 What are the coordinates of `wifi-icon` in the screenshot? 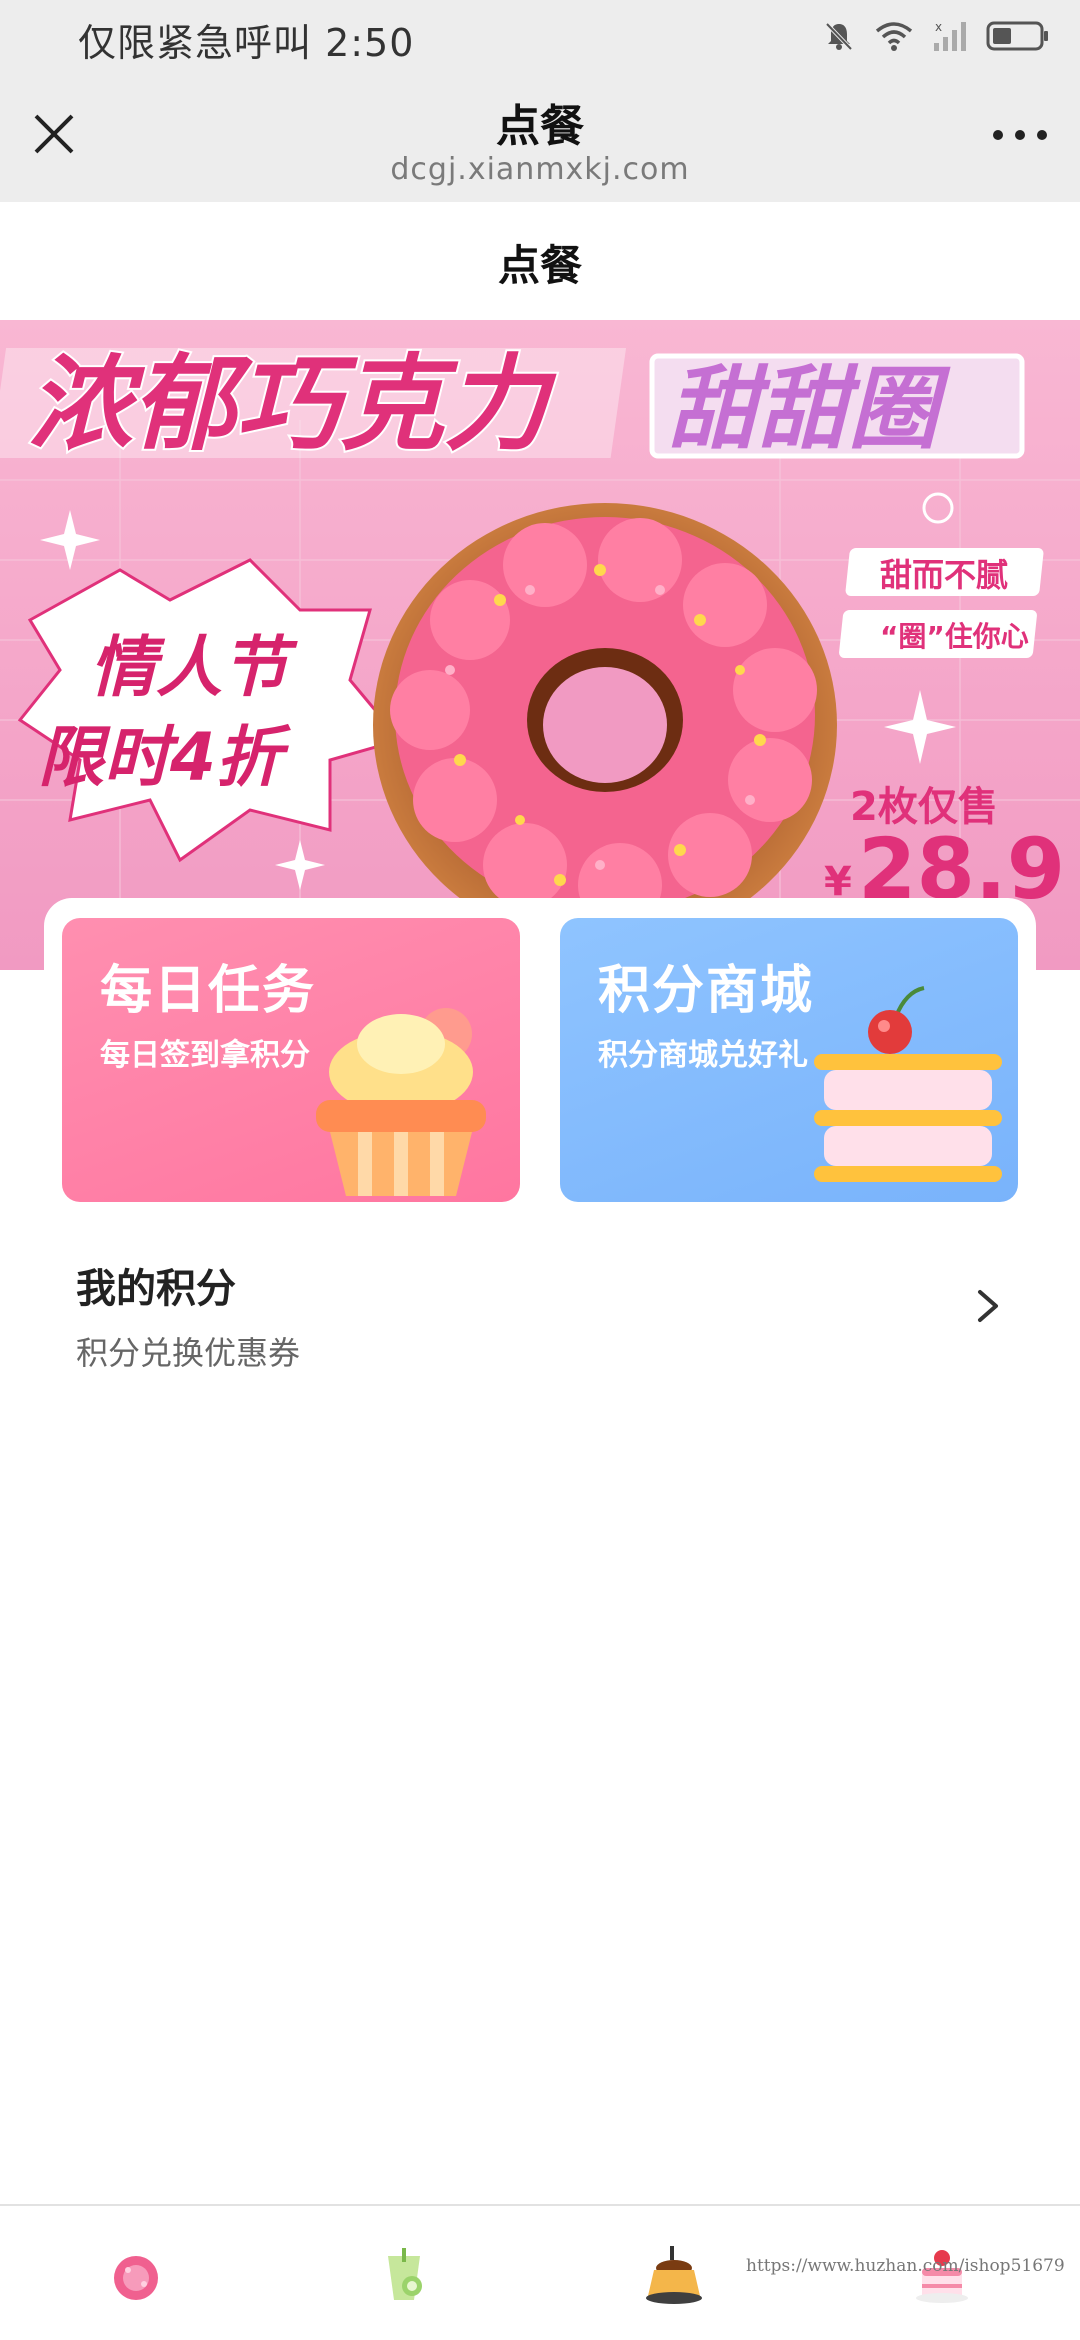 It's located at (894, 36).